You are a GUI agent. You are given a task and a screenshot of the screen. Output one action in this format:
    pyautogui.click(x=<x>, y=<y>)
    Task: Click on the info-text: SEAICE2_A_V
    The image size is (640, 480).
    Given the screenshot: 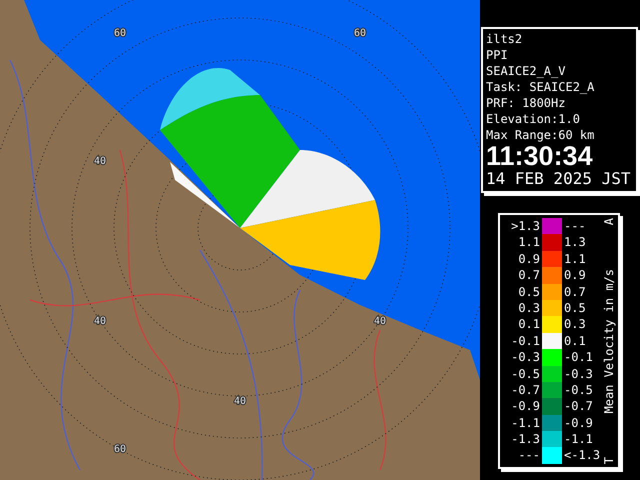 What is the action you would take?
    pyautogui.click(x=526, y=71)
    